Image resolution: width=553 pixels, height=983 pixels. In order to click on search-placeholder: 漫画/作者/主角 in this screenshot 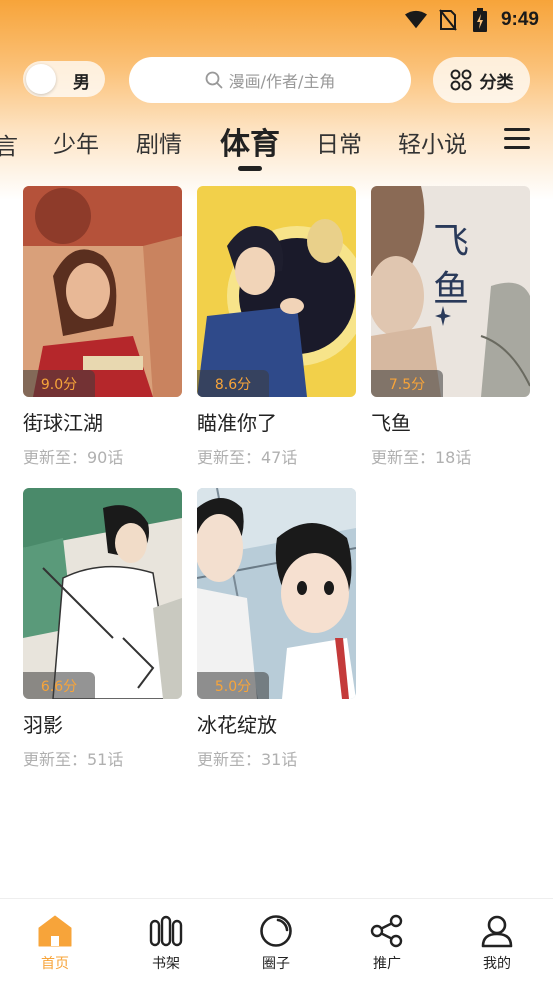, I will do `click(282, 81)`.